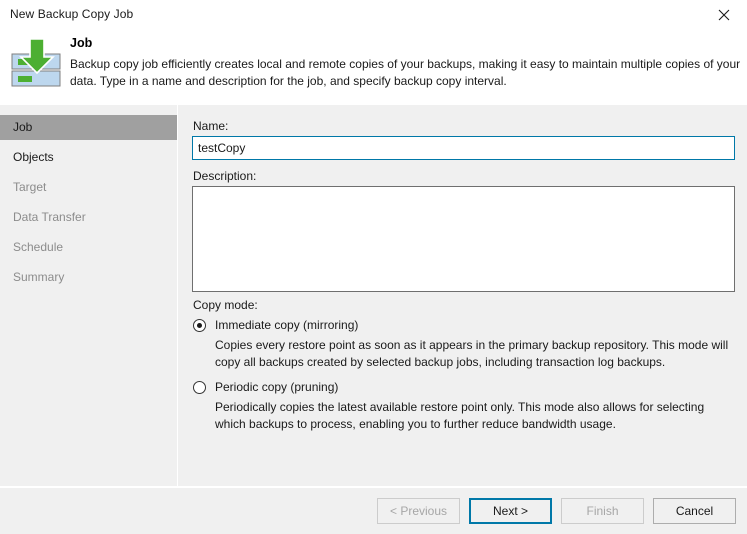  What do you see at coordinates (81, 43) in the screenshot?
I see `header-title: Job` at bounding box center [81, 43].